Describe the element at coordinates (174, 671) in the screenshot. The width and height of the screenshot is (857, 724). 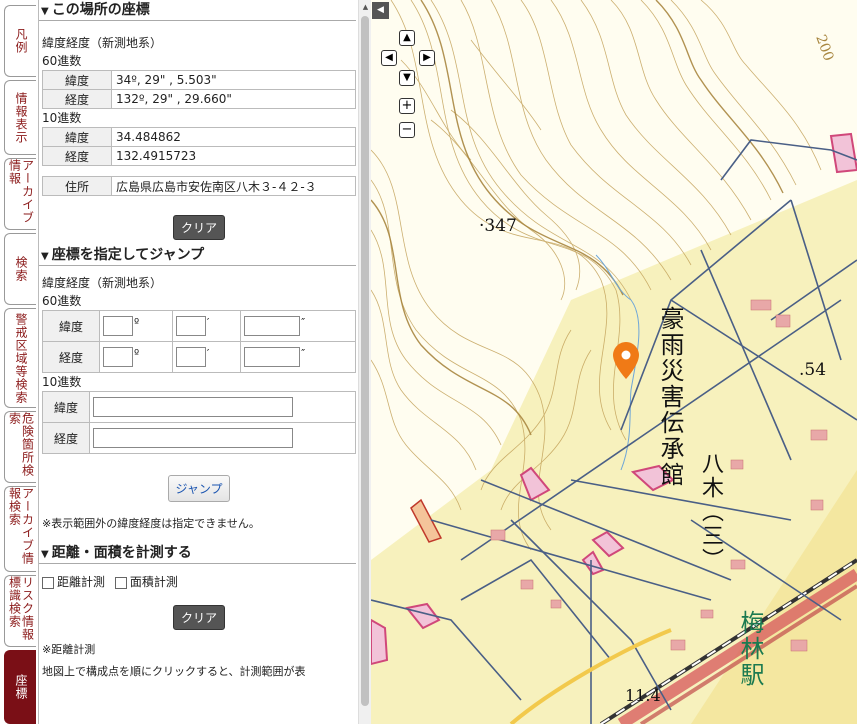
I see `measure-note-body: 地図上で構成点を順にクリックすると、計測範囲が表` at that location.